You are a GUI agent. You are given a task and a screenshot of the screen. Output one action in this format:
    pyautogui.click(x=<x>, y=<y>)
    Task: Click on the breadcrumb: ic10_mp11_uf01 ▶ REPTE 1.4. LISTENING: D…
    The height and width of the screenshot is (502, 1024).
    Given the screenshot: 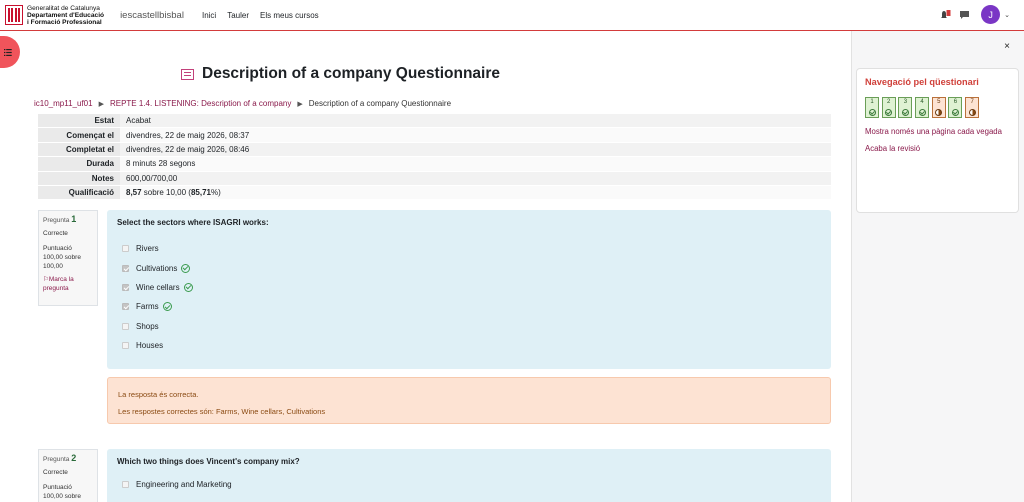 What is the action you would take?
    pyautogui.click(x=242, y=103)
    